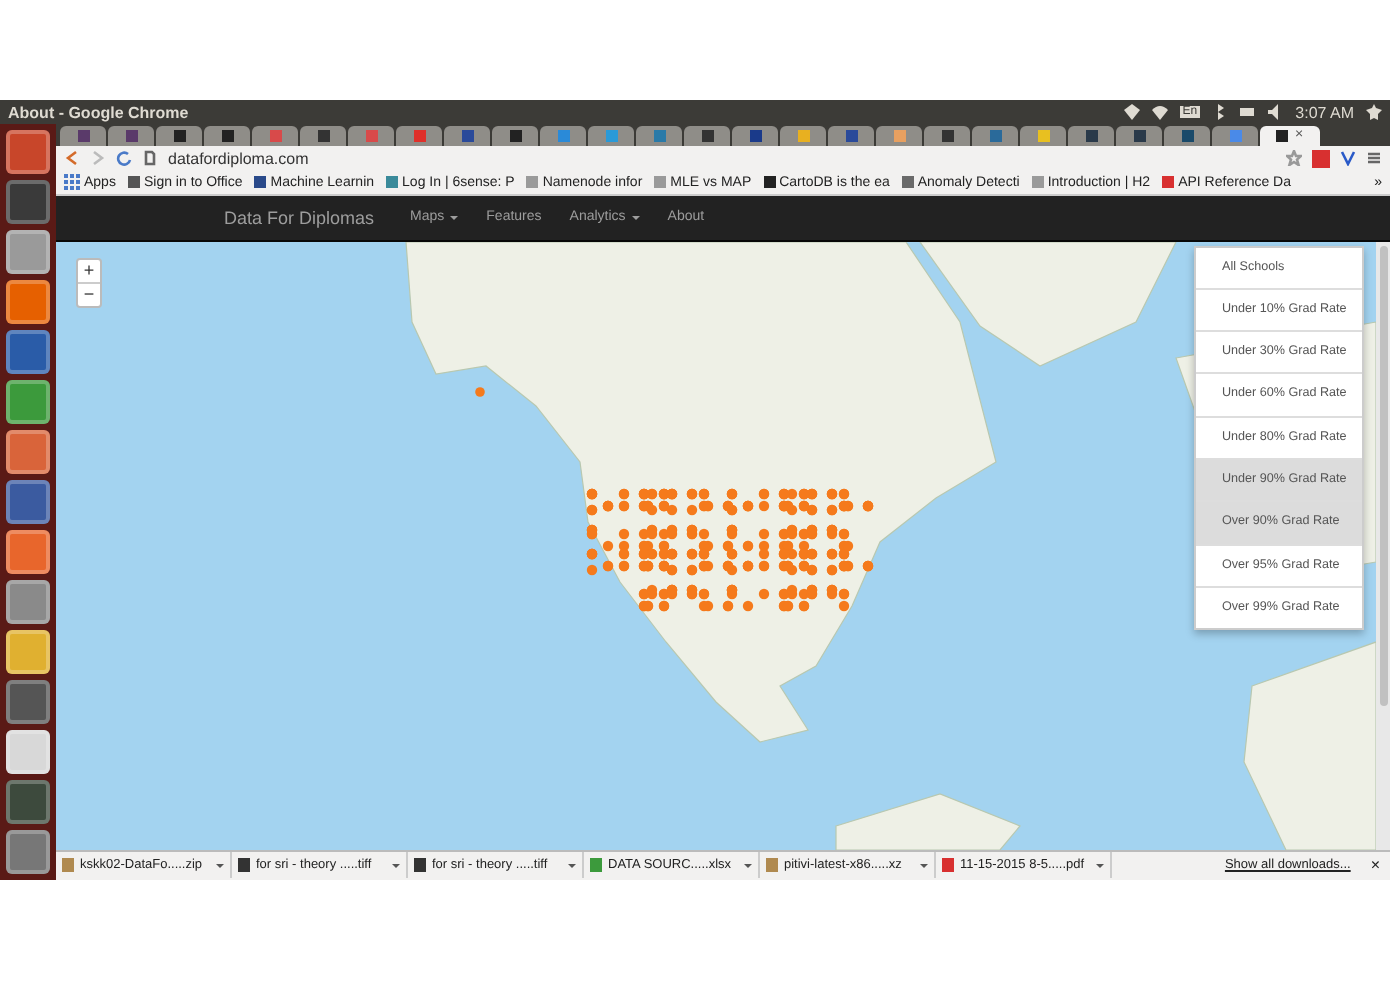 The width and height of the screenshot is (1390, 988). Describe the element at coordinates (1160, 112) in the screenshot. I see `wifi-icon` at that location.